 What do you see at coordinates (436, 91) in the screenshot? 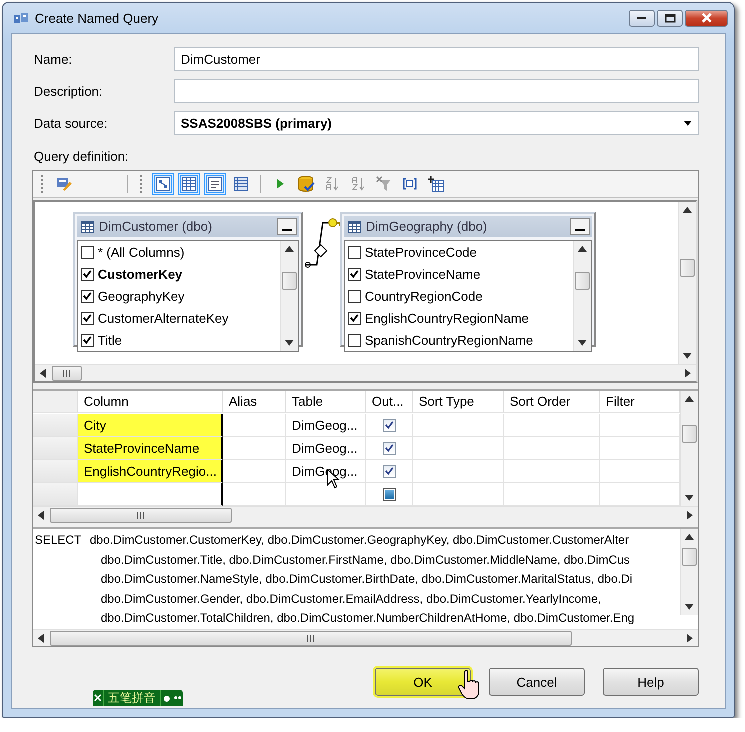
I see `description-field` at bounding box center [436, 91].